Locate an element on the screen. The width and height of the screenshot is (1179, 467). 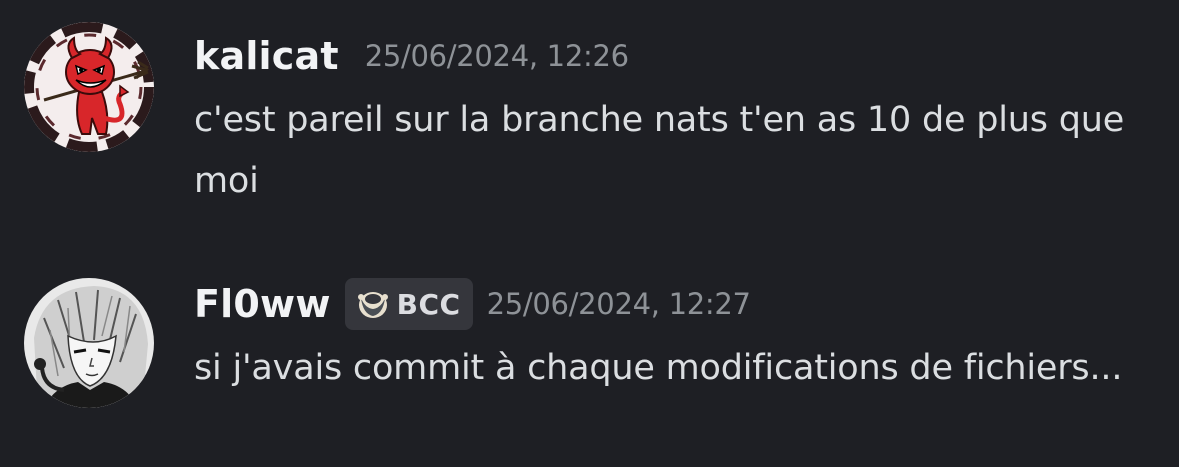
message-header: Fl0ww BCC 25/06/2024, 12:27 is located at coordinates (472, 304).